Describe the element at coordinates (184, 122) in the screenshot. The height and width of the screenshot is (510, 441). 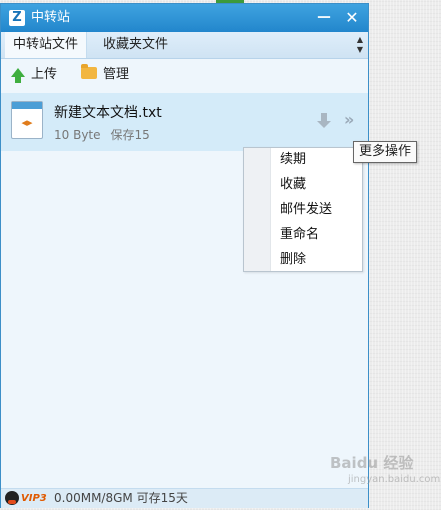
I see `file-list-item: ◂▸ 新建文本文档.txt 10 Byte 保存15 »` at that location.